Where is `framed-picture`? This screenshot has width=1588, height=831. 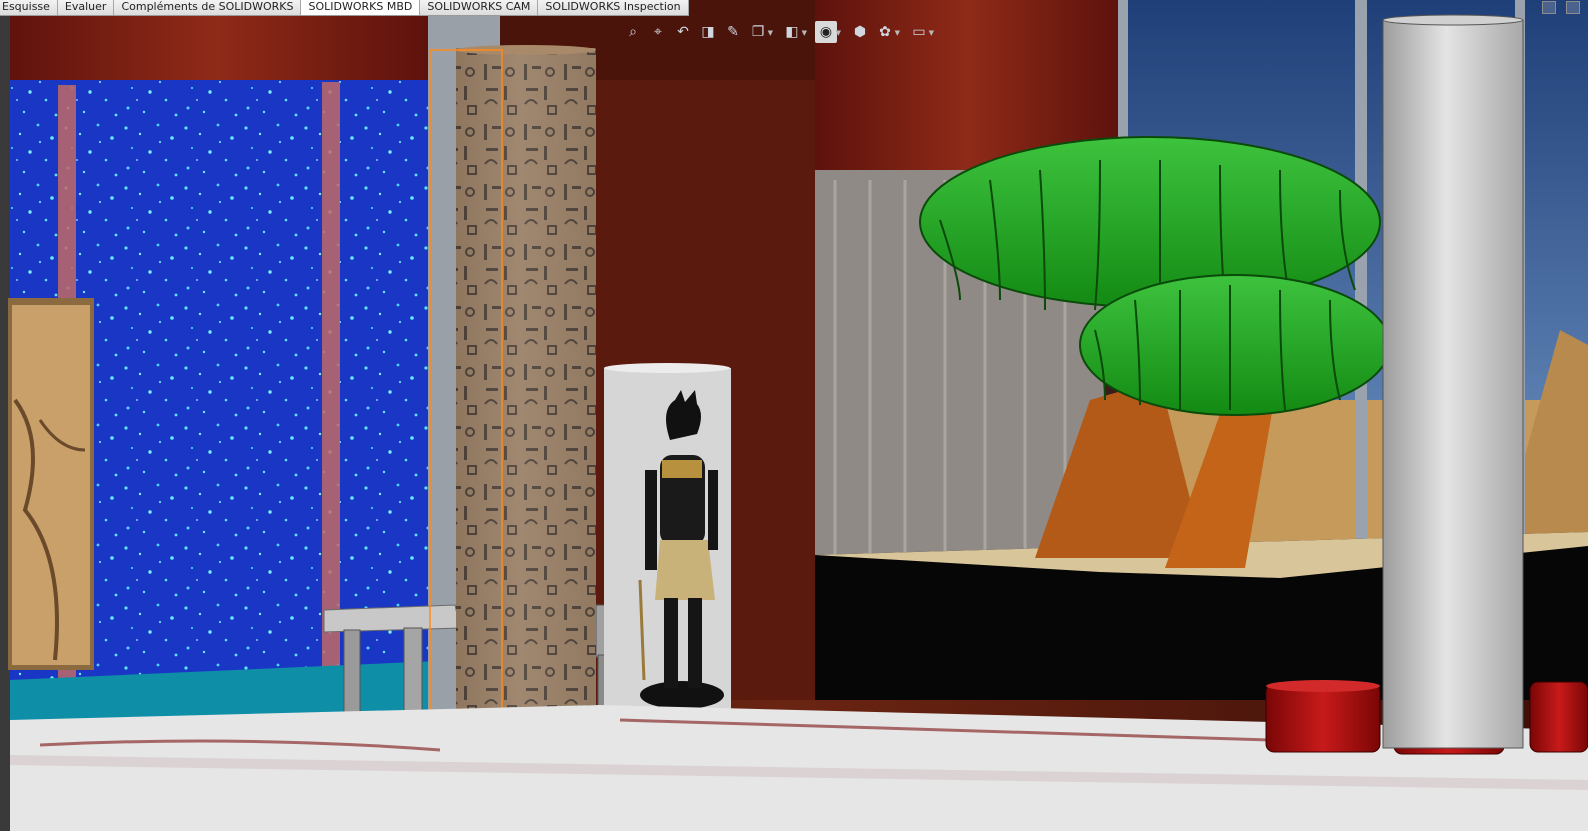 framed-picture is located at coordinates (51, 484).